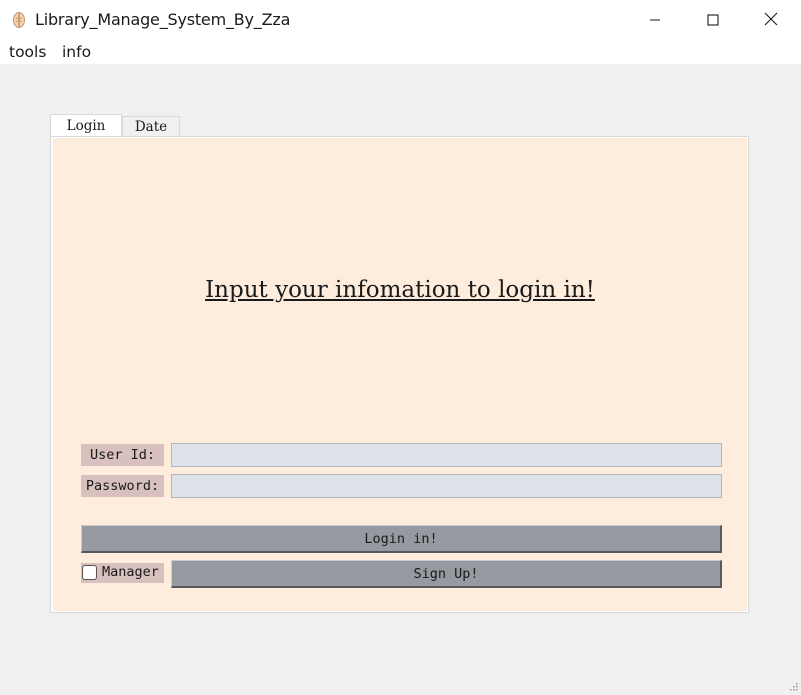 This screenshot has width=801, height=695. I want to click on minimize-button, so click(655, 20).